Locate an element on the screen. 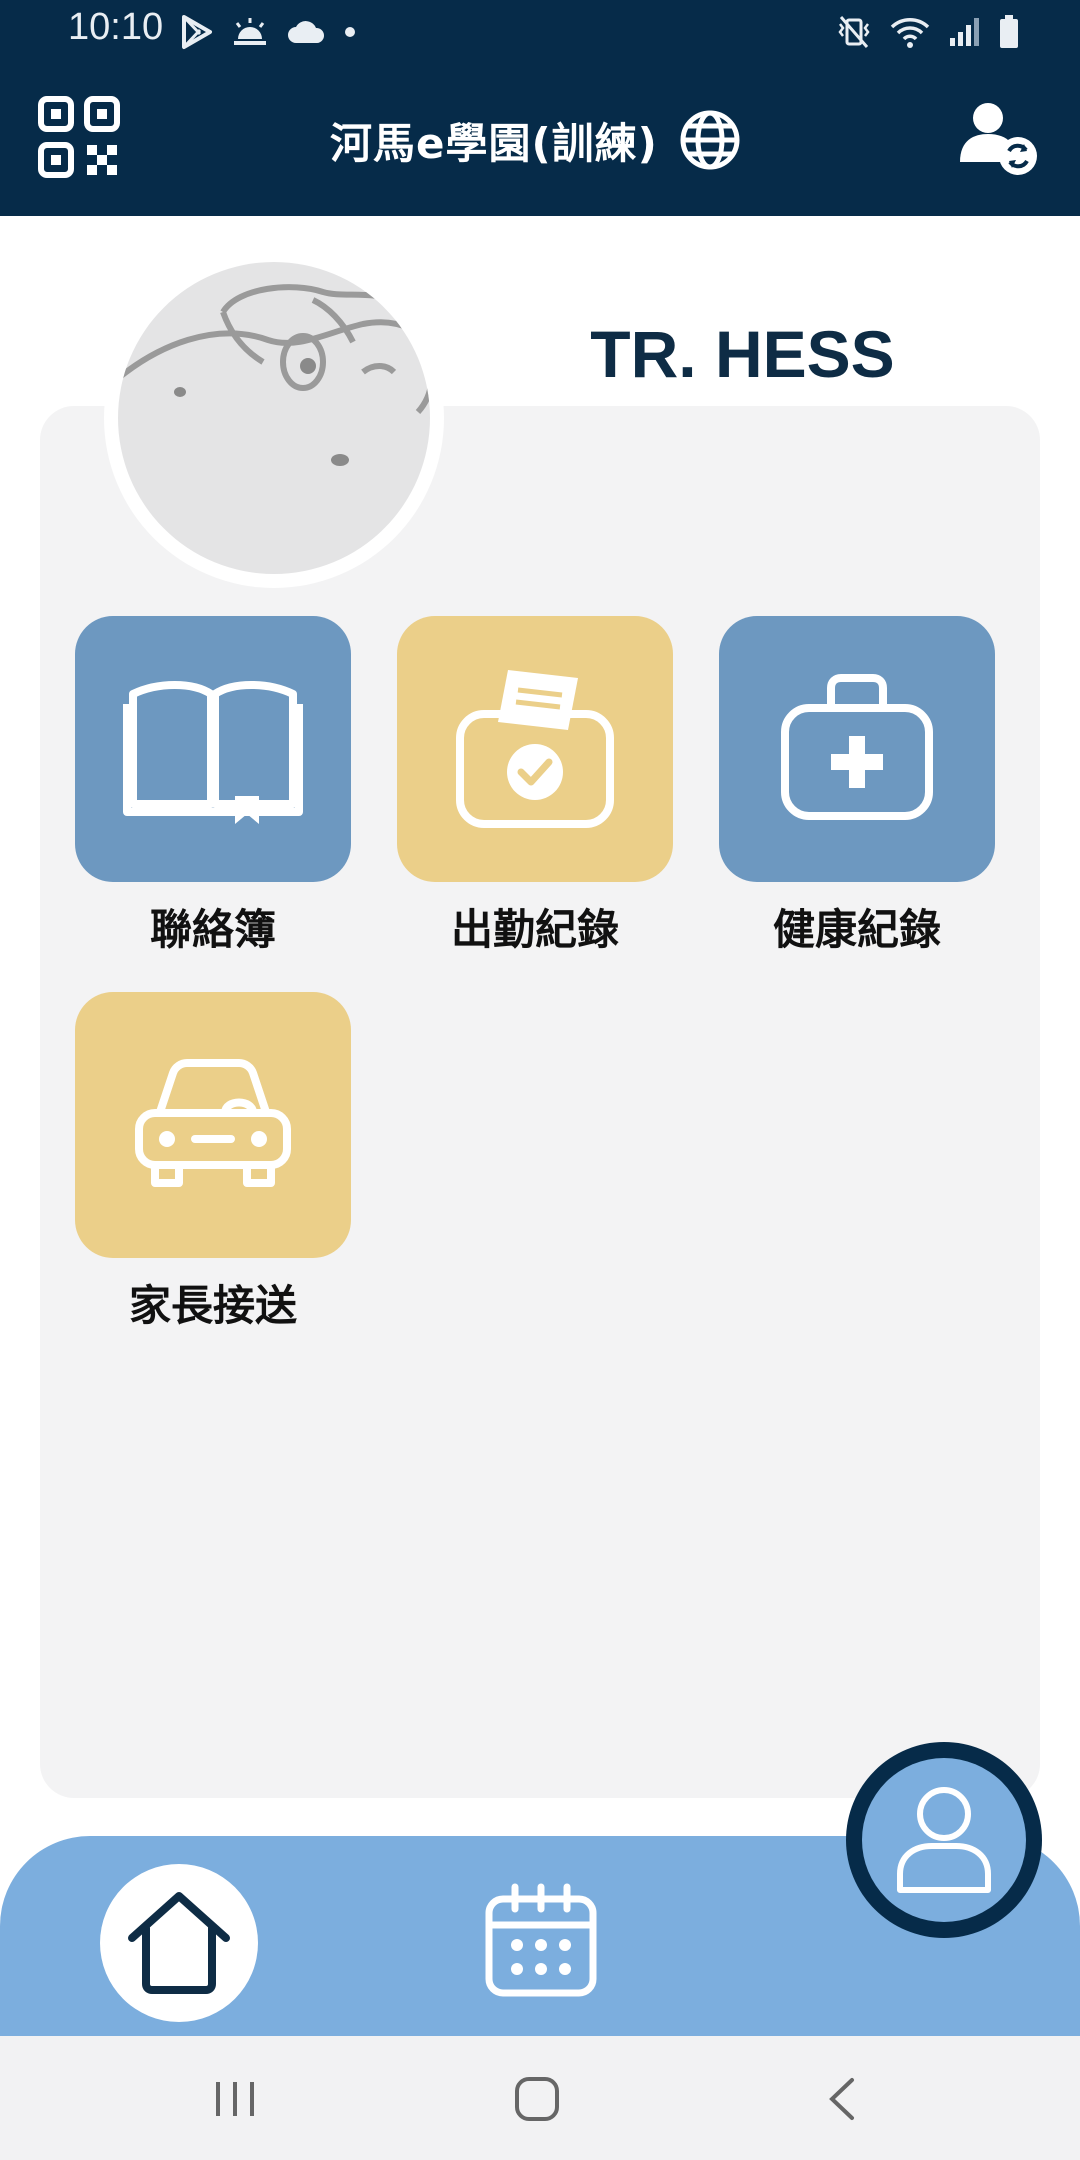 Image resolution: width=1080 pixels, height=2160 pixels. book-icon is located at coordinates (213, 752).